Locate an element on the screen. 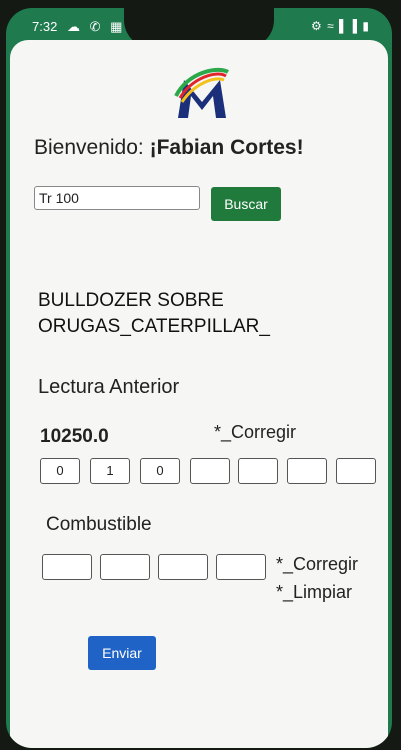 This screenshot has height=750, width=401. correct-reading-link: *_Corregir is located at coordinates (255, 432).